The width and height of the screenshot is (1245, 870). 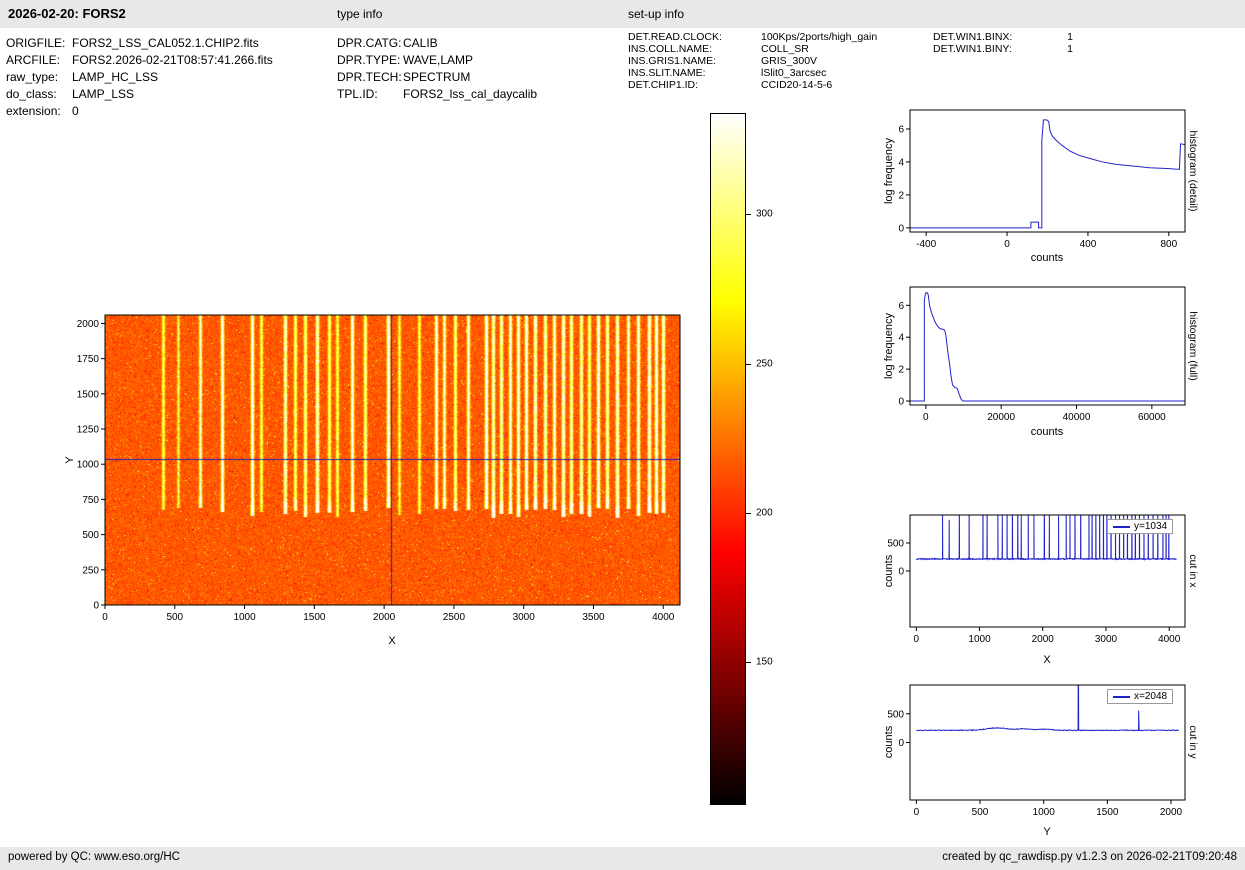 What do you see at coordinates (357, 94) in the screenshot?
I see `meta-label: TPL.ID:` at bounding box center [357, 94].